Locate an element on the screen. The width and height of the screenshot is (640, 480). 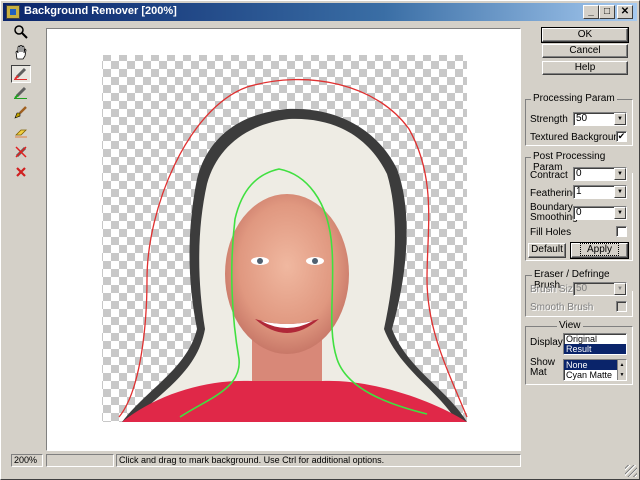
close-button: ✕ is located at coordinates (625, 12).